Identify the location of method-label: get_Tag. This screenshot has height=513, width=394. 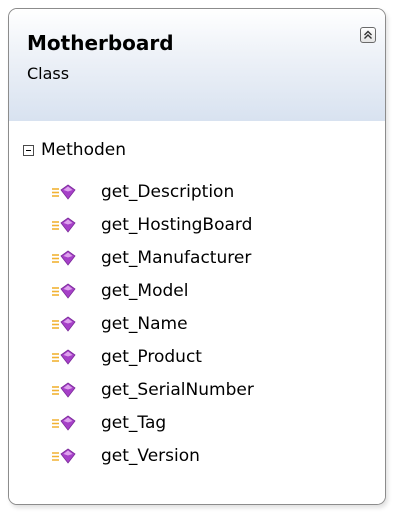
(134, 422).